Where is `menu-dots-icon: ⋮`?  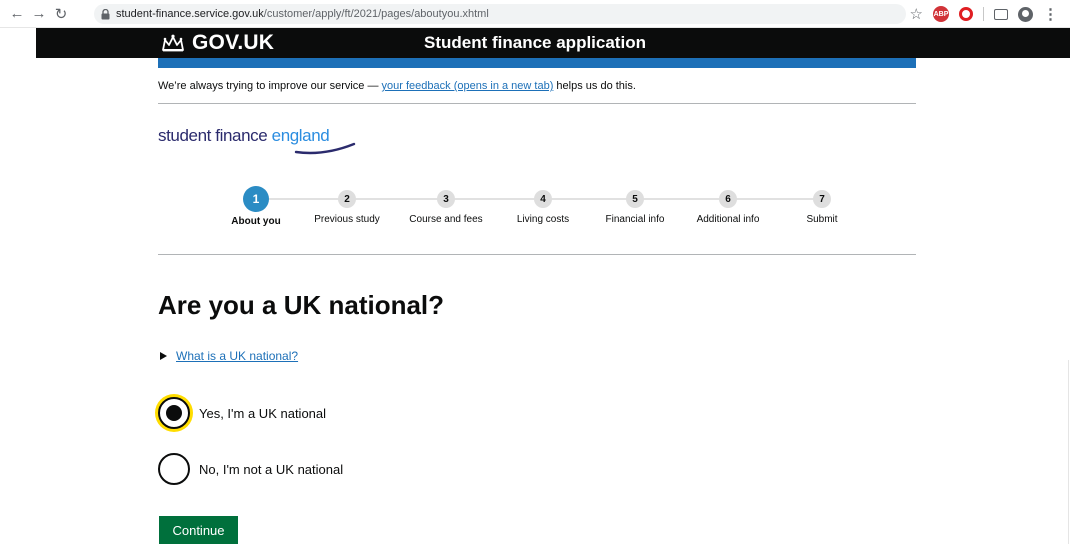 menu-dots-icon: ⋮ is located at coordinates (1050, 14).